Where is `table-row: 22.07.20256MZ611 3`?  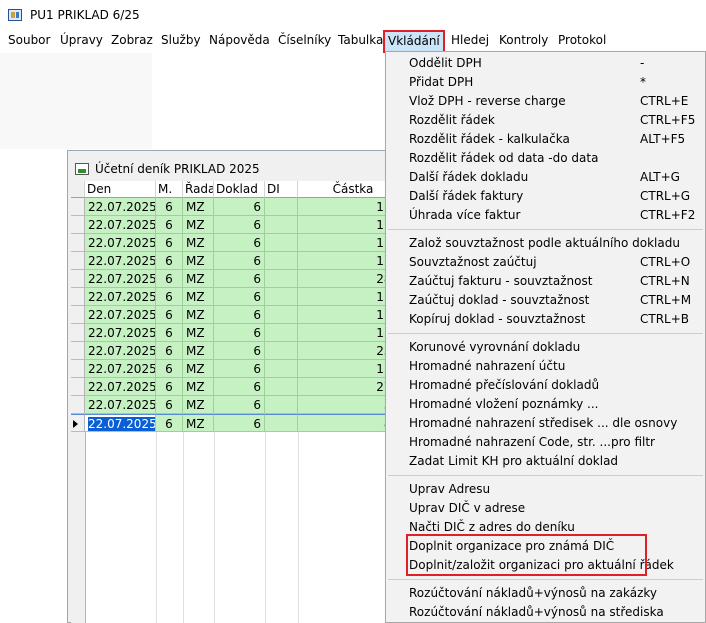 table-row: 22.07.20256MZ611 3 is located at coordinates (239, 315).